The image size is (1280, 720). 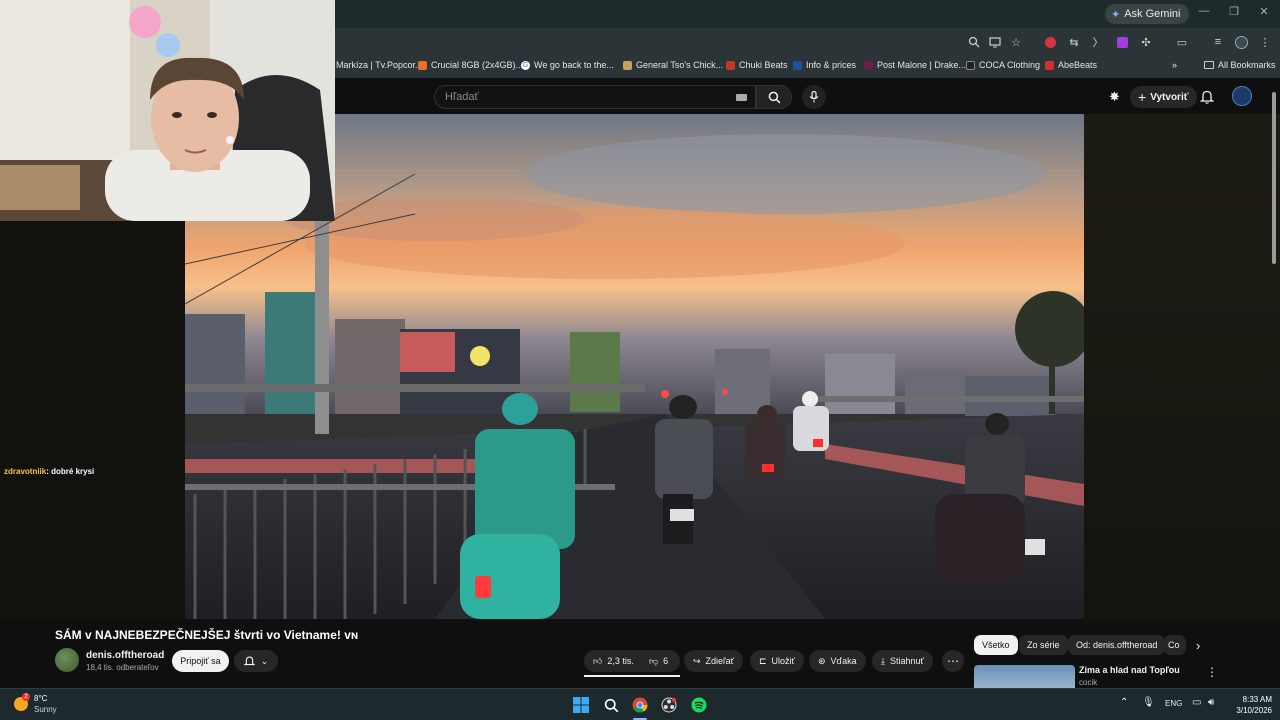 What do you see at coordinates (598, 660) in the screenshot?
I see `thumbs-up-icon: 👍︎` at bounding box center [598, 660].